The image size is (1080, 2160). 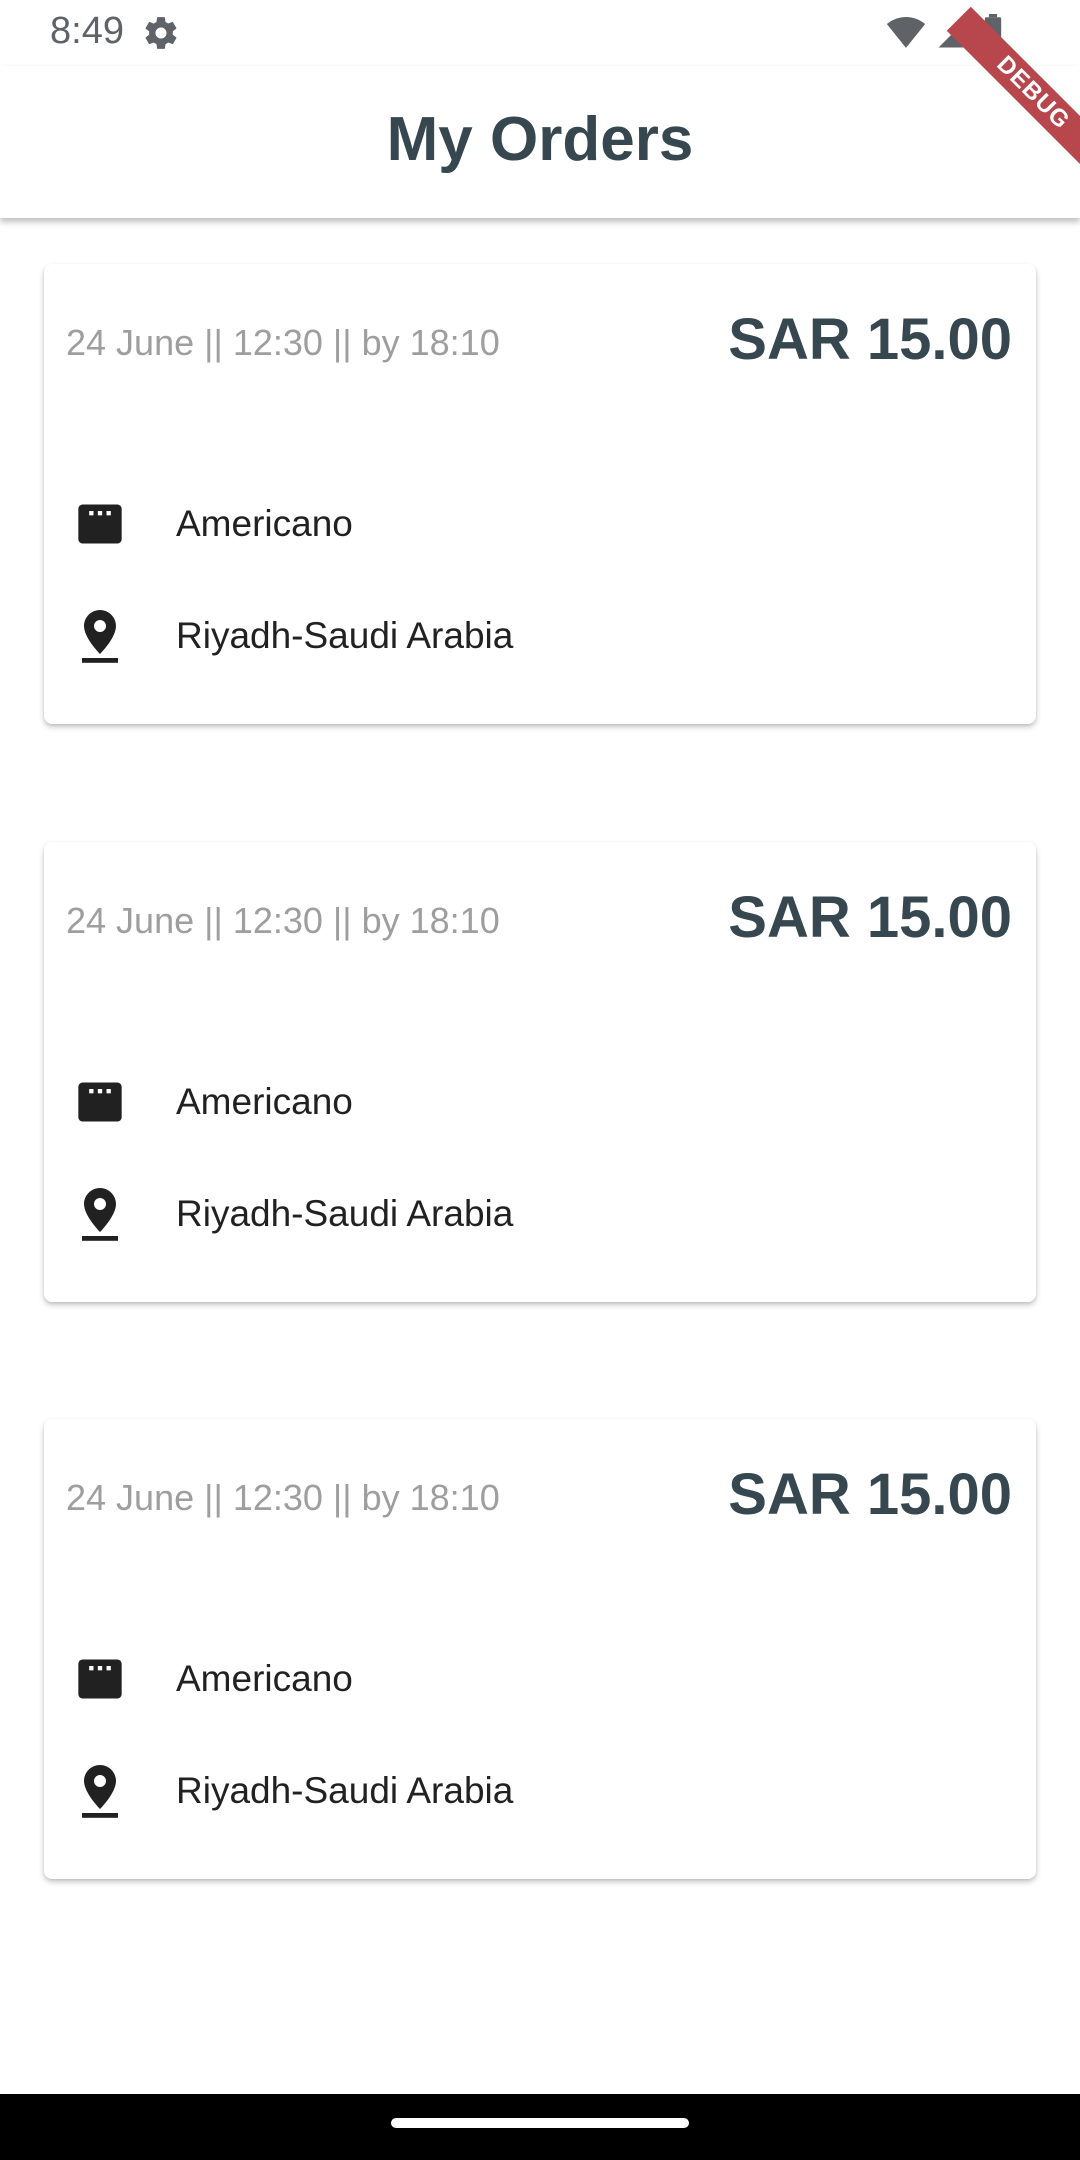 I want to click on page-title: My Orders, so click(x=540, y=139).